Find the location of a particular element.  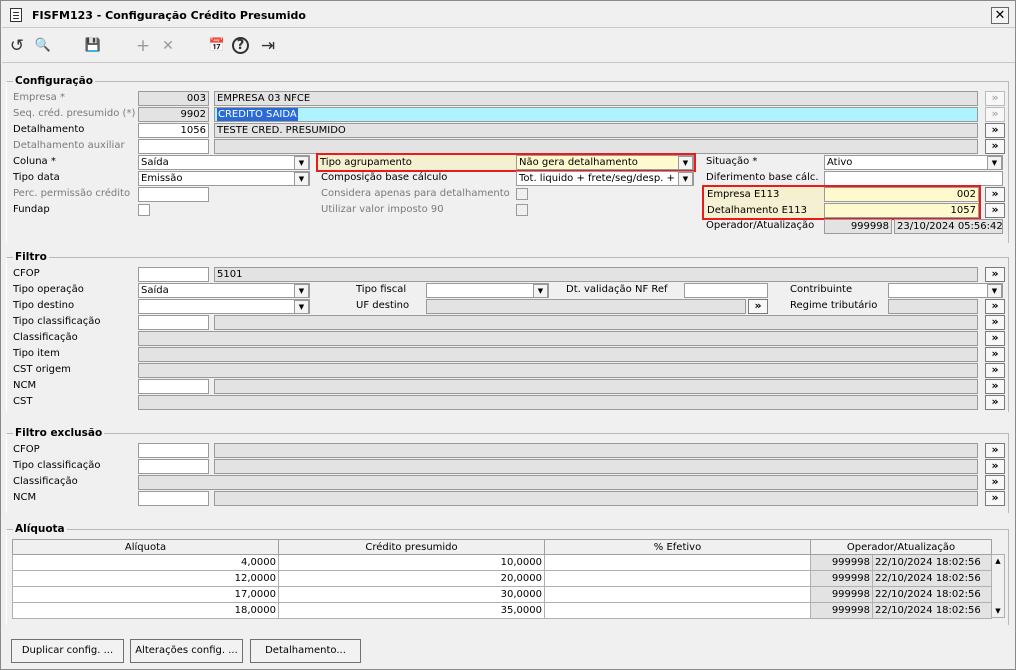

cfop-code-field is located at coordinates (173, 274).